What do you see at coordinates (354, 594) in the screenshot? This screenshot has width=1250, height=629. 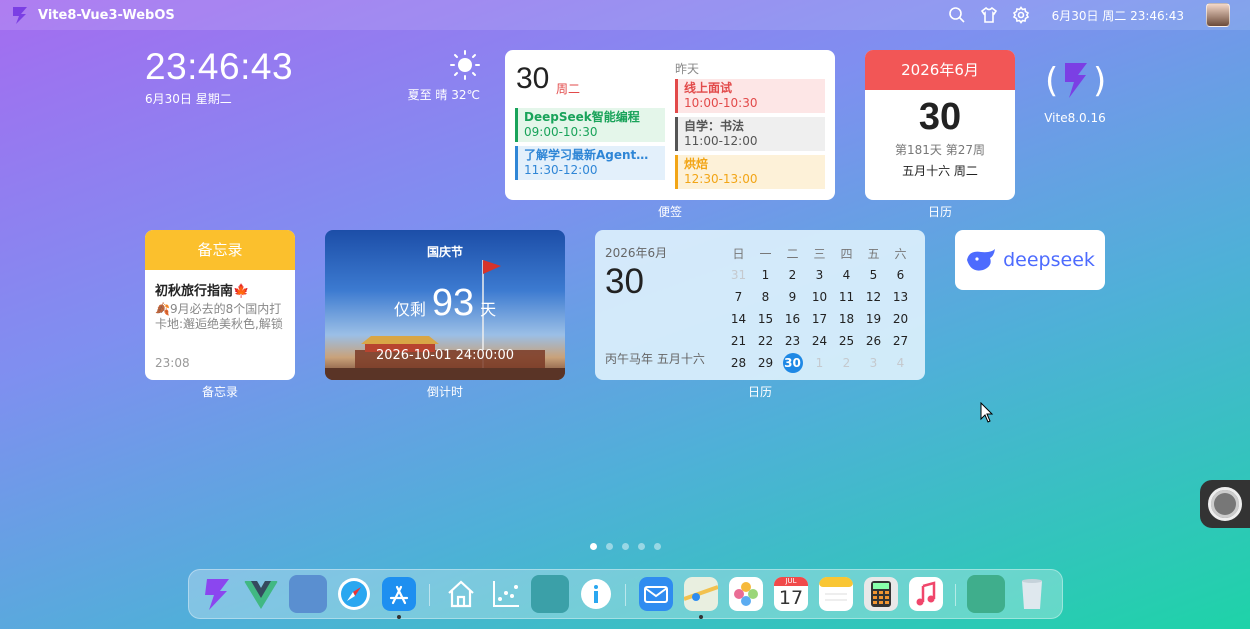 I see `safari-icon` at bounding box center [354, 594].